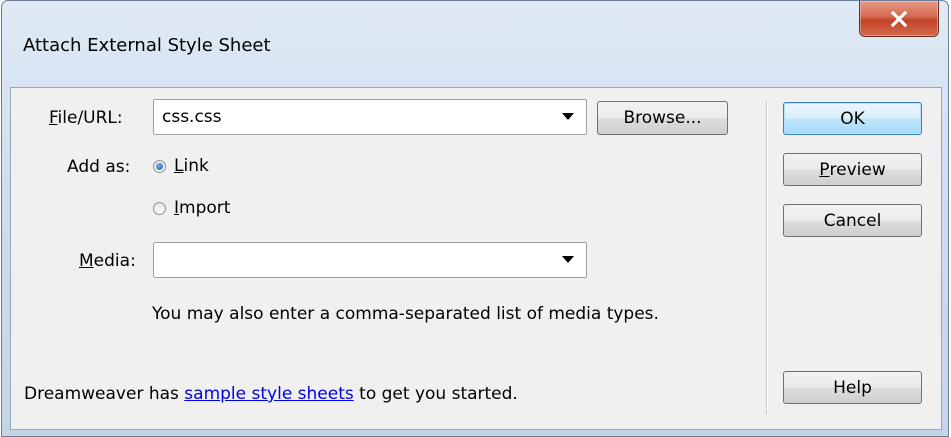  What do you see at coordinates (852, 220) in the screenshot?
I see `cancel-button: Cancel` at bounding box center [852, 220].